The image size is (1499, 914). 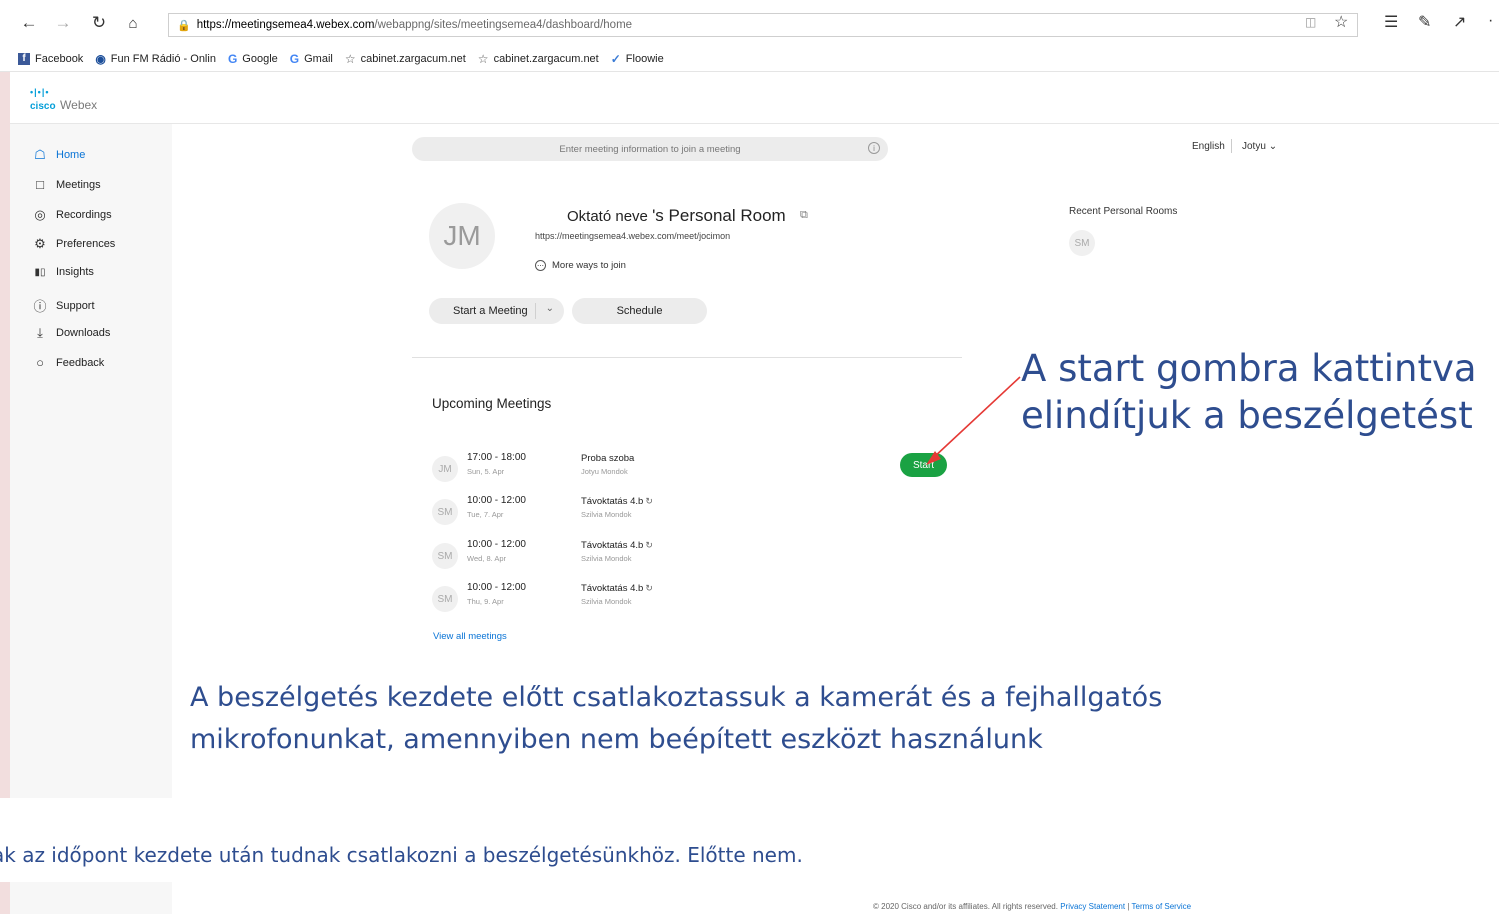 What do you see at coordinates (1162, 906) in the screenshot?
I see `terms-link: Terms of Service` at bounding box center [1162, 906].